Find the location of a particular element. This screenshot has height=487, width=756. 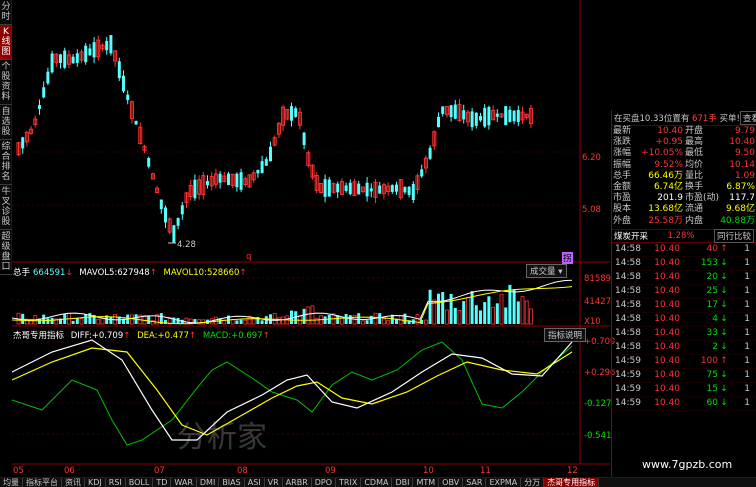

quote-row: 金额 6.74亿 换手 6.87% is located at coordinates (684, 187).